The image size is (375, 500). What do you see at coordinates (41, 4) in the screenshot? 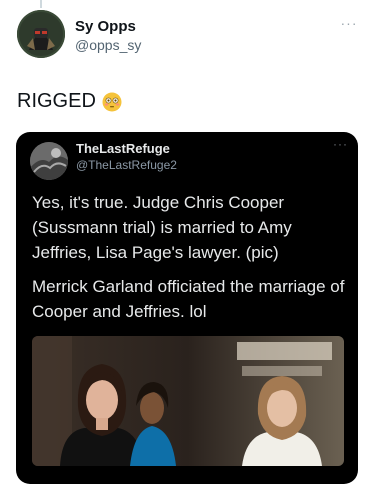
I see `thread-connector-line` at bounding box center [41, 4].